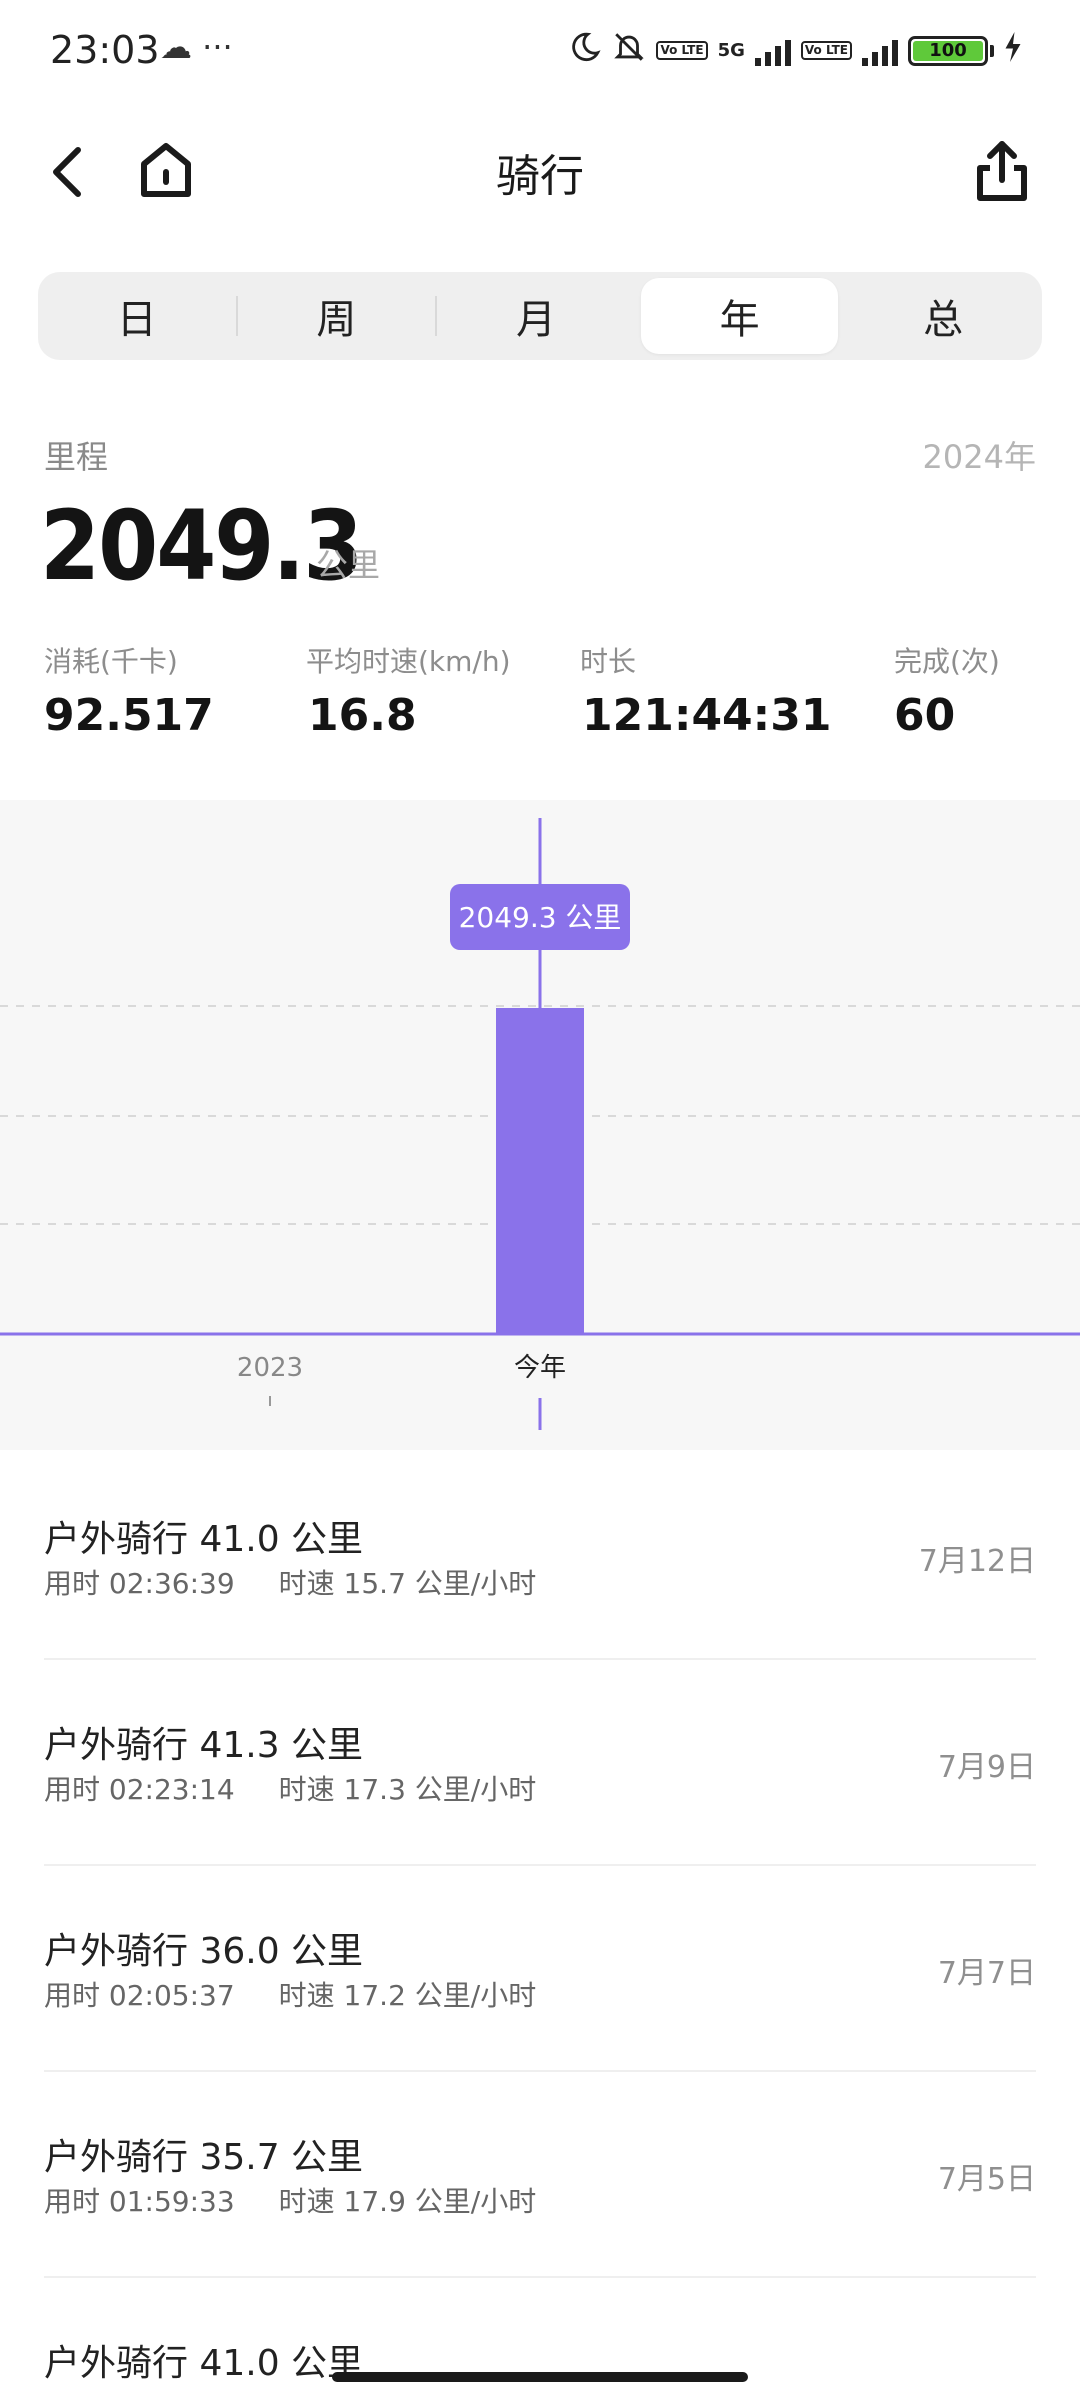 The width and height of the screenshot is (1080, 2400). I want to click on activity-duration: 用时 01:59:33, so click(139, 2201).